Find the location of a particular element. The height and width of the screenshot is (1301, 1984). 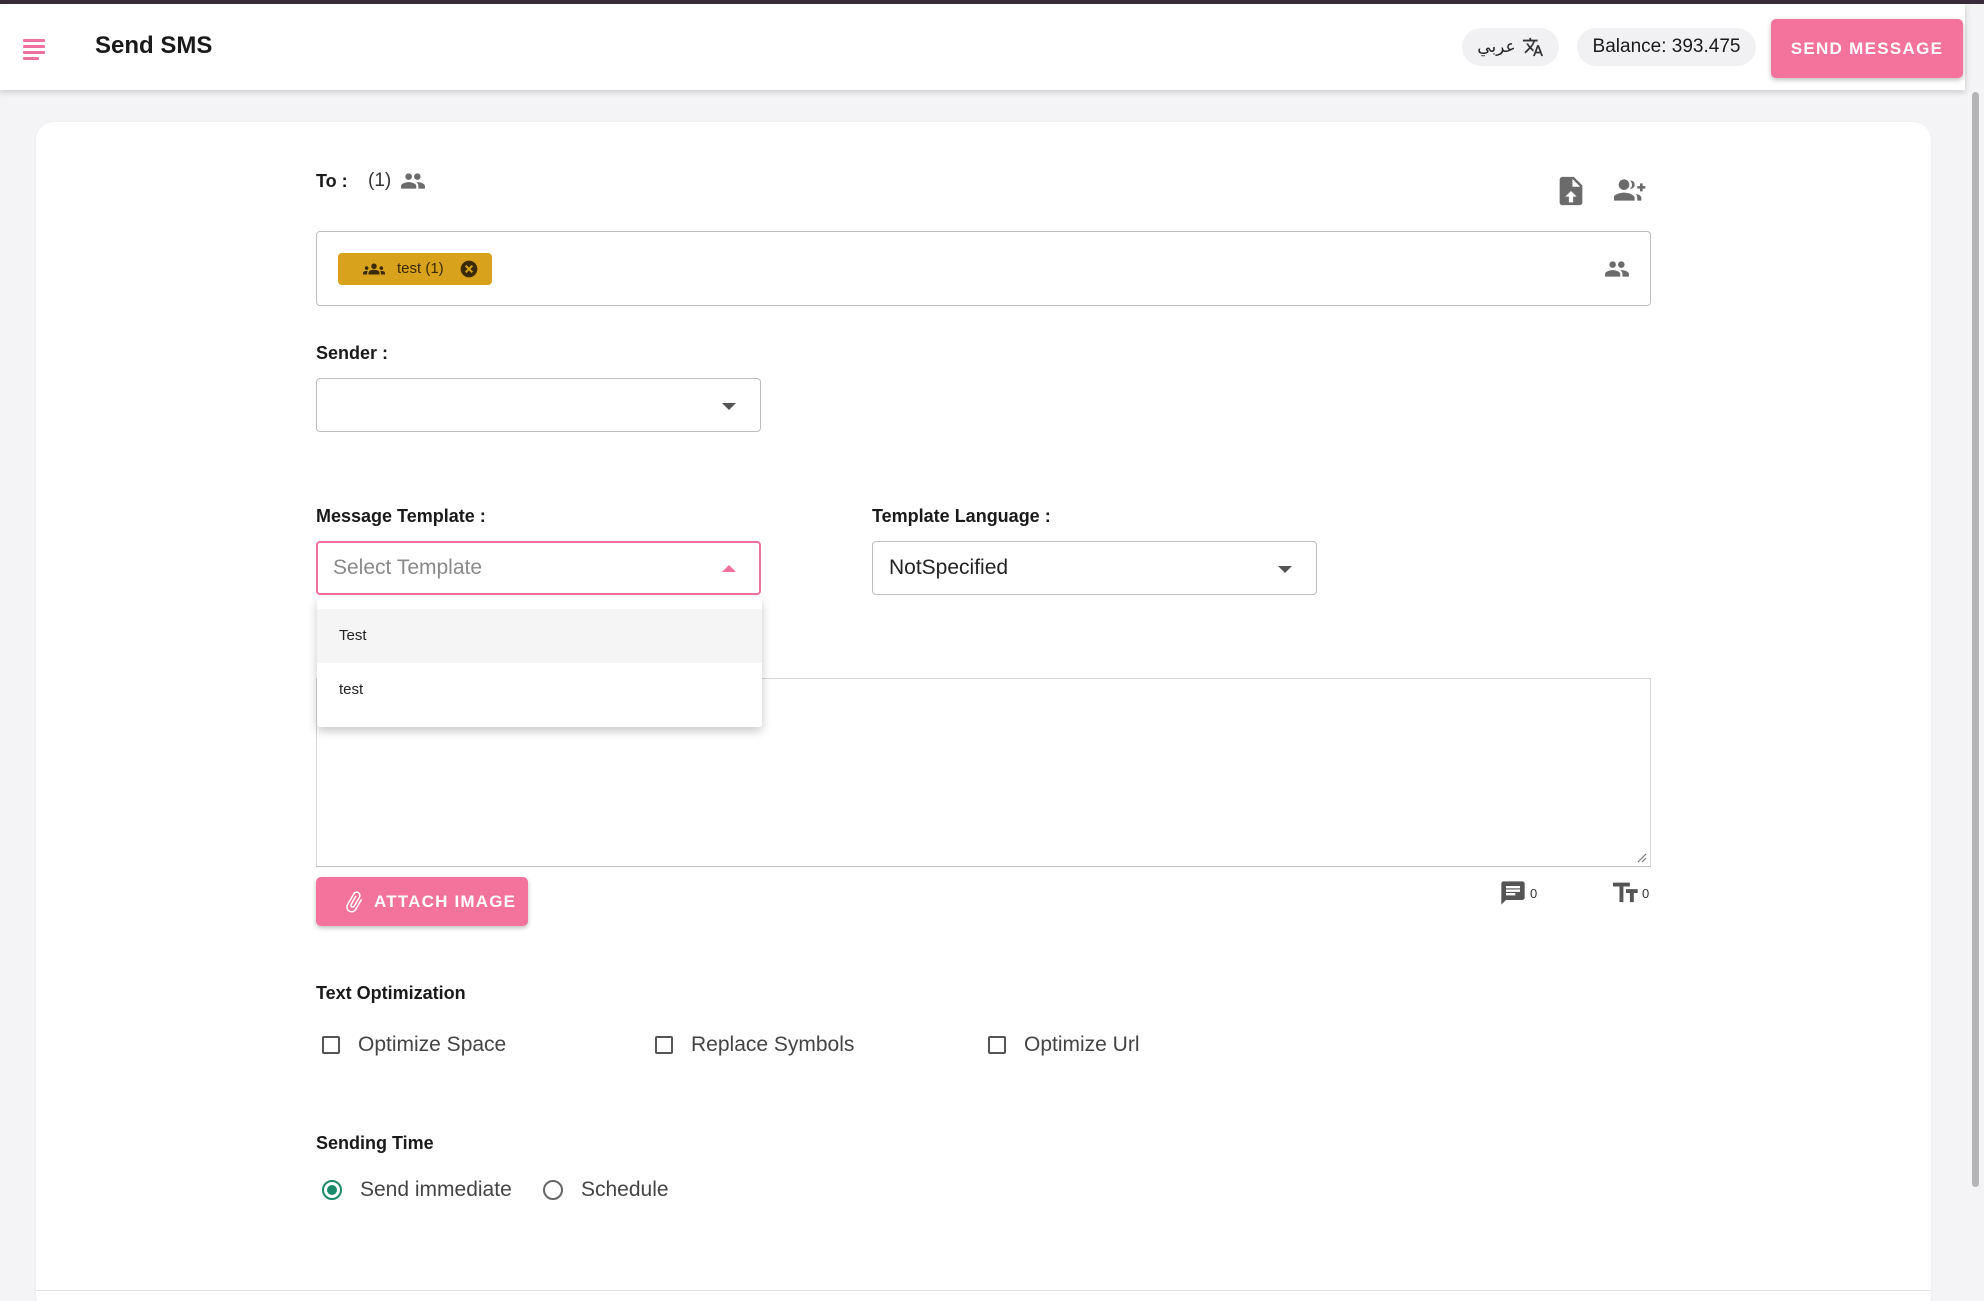

send-immediate-radio: Send immediate is located at coordinates (417, 1190).